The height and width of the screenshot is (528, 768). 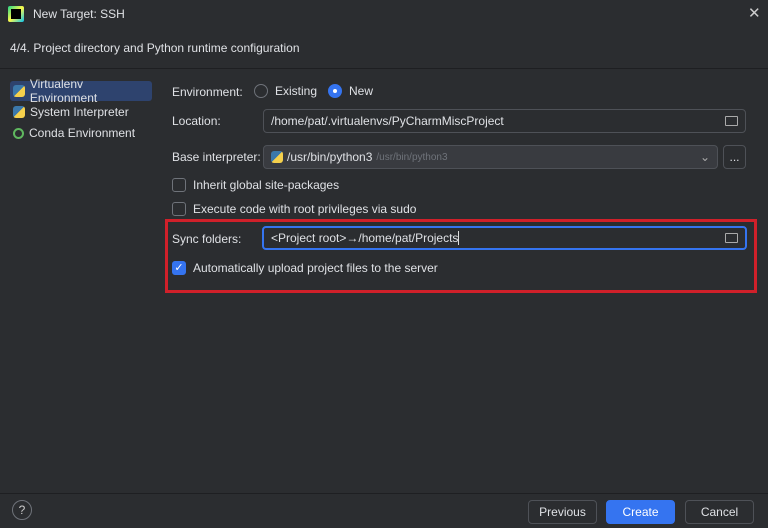 What do you see at coordinates (266, 185) in the screenshot?
I see `checkbox-label: Inherit global site-packages` at bounding box center [266, 185].